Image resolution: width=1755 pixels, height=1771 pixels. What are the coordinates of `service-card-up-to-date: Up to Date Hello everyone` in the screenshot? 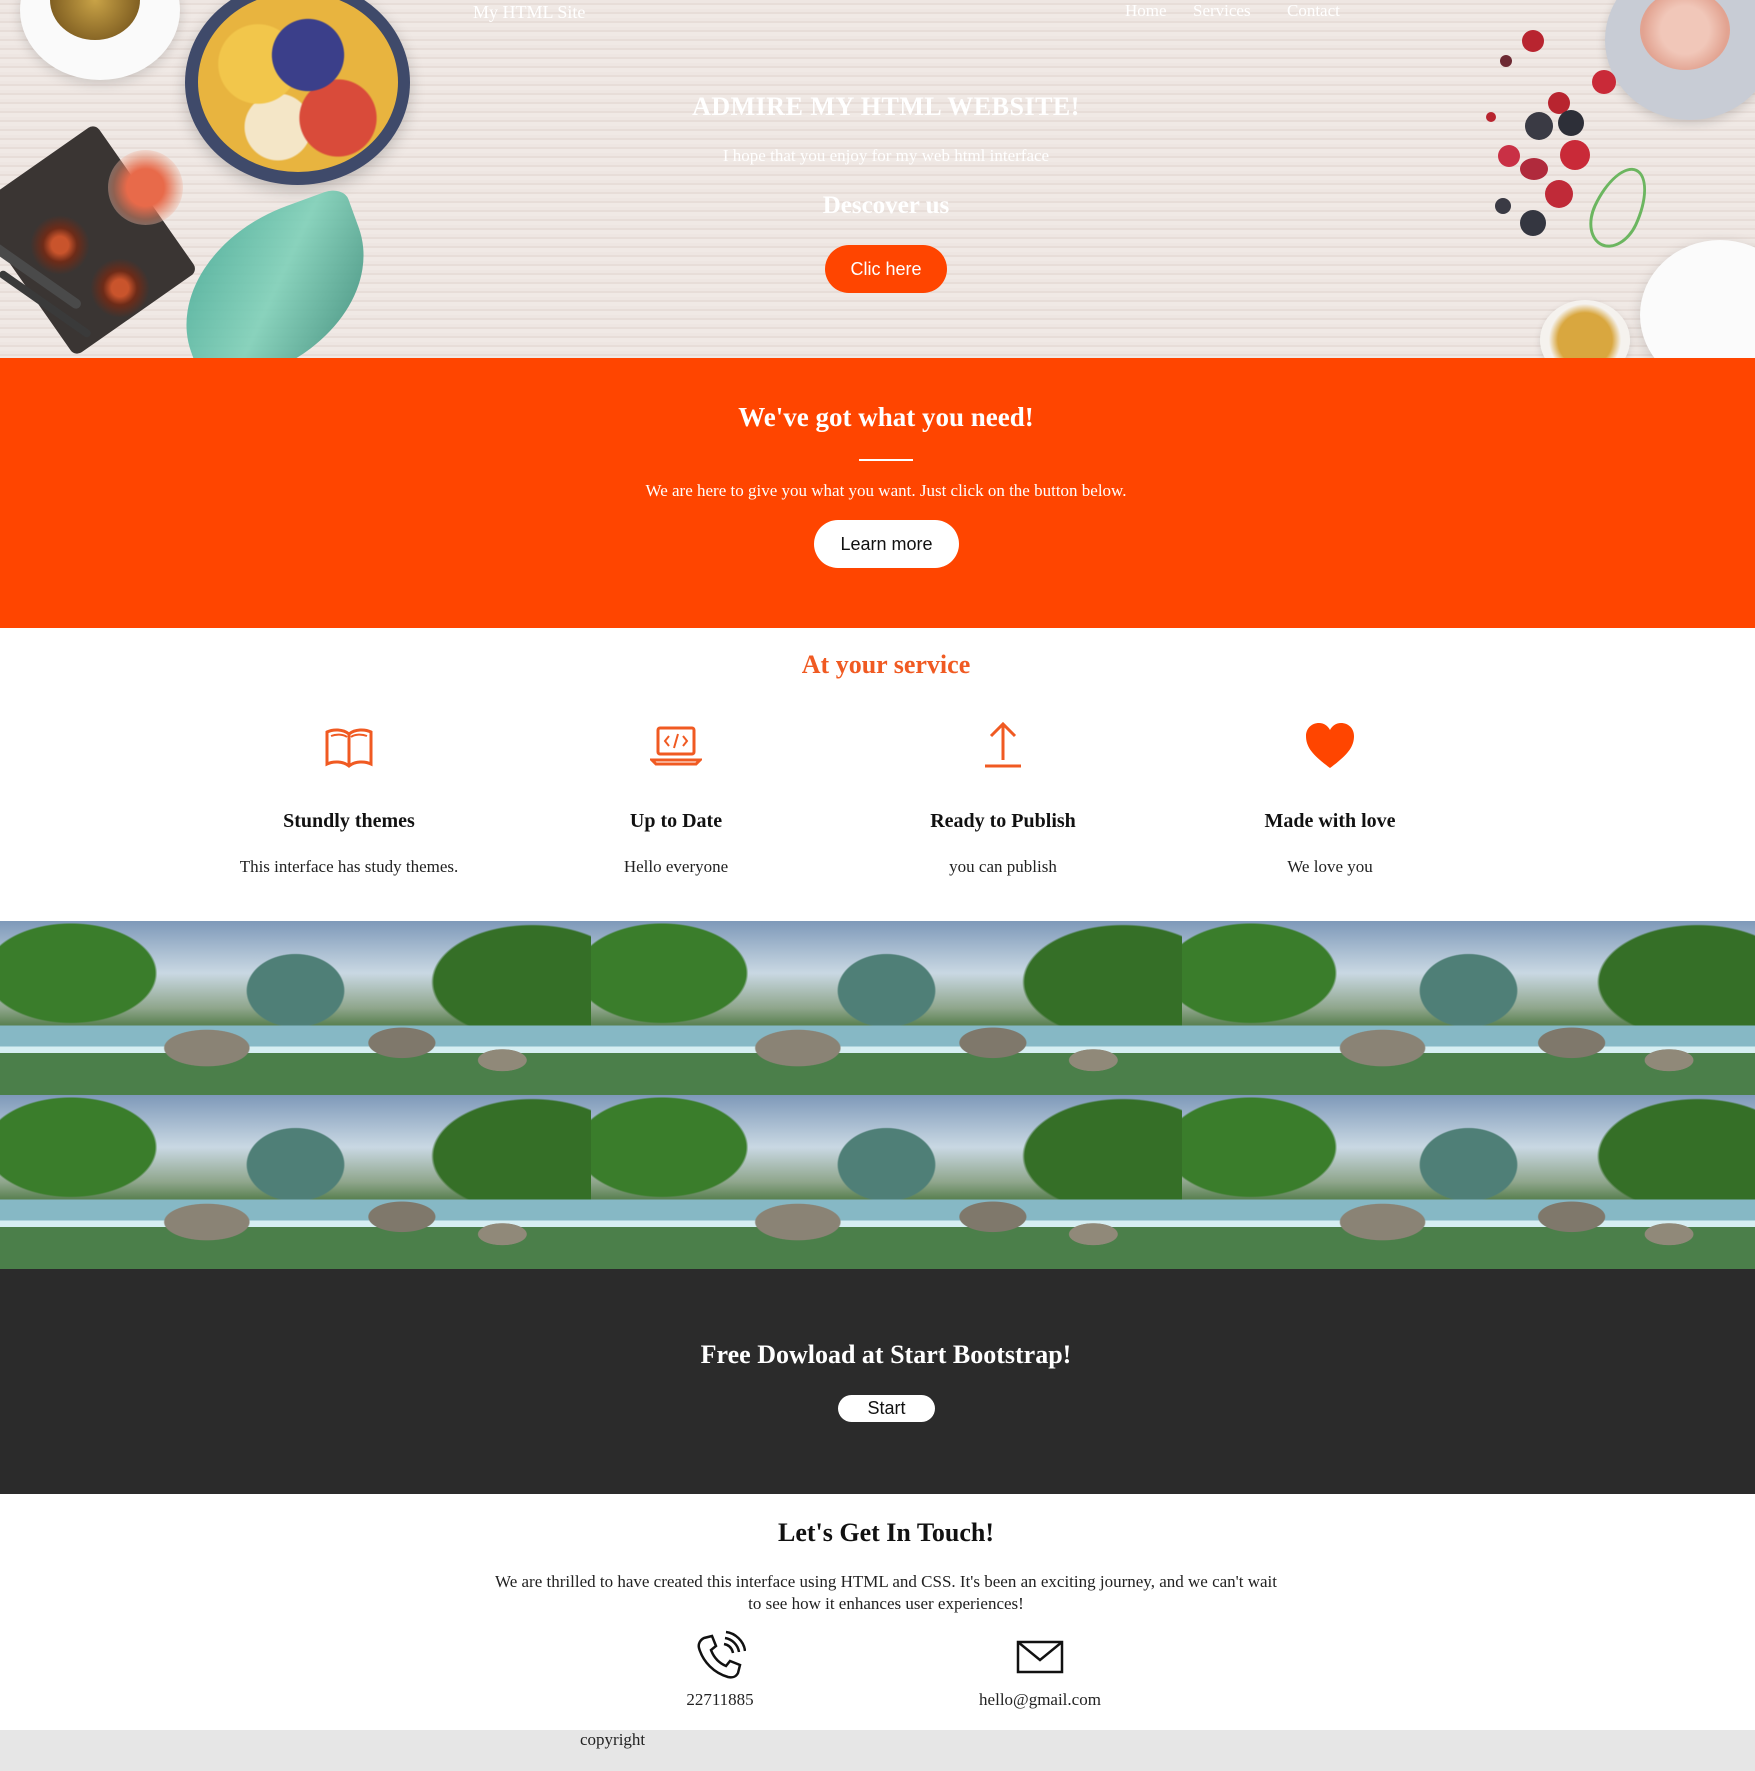 It's located at (676, 798).